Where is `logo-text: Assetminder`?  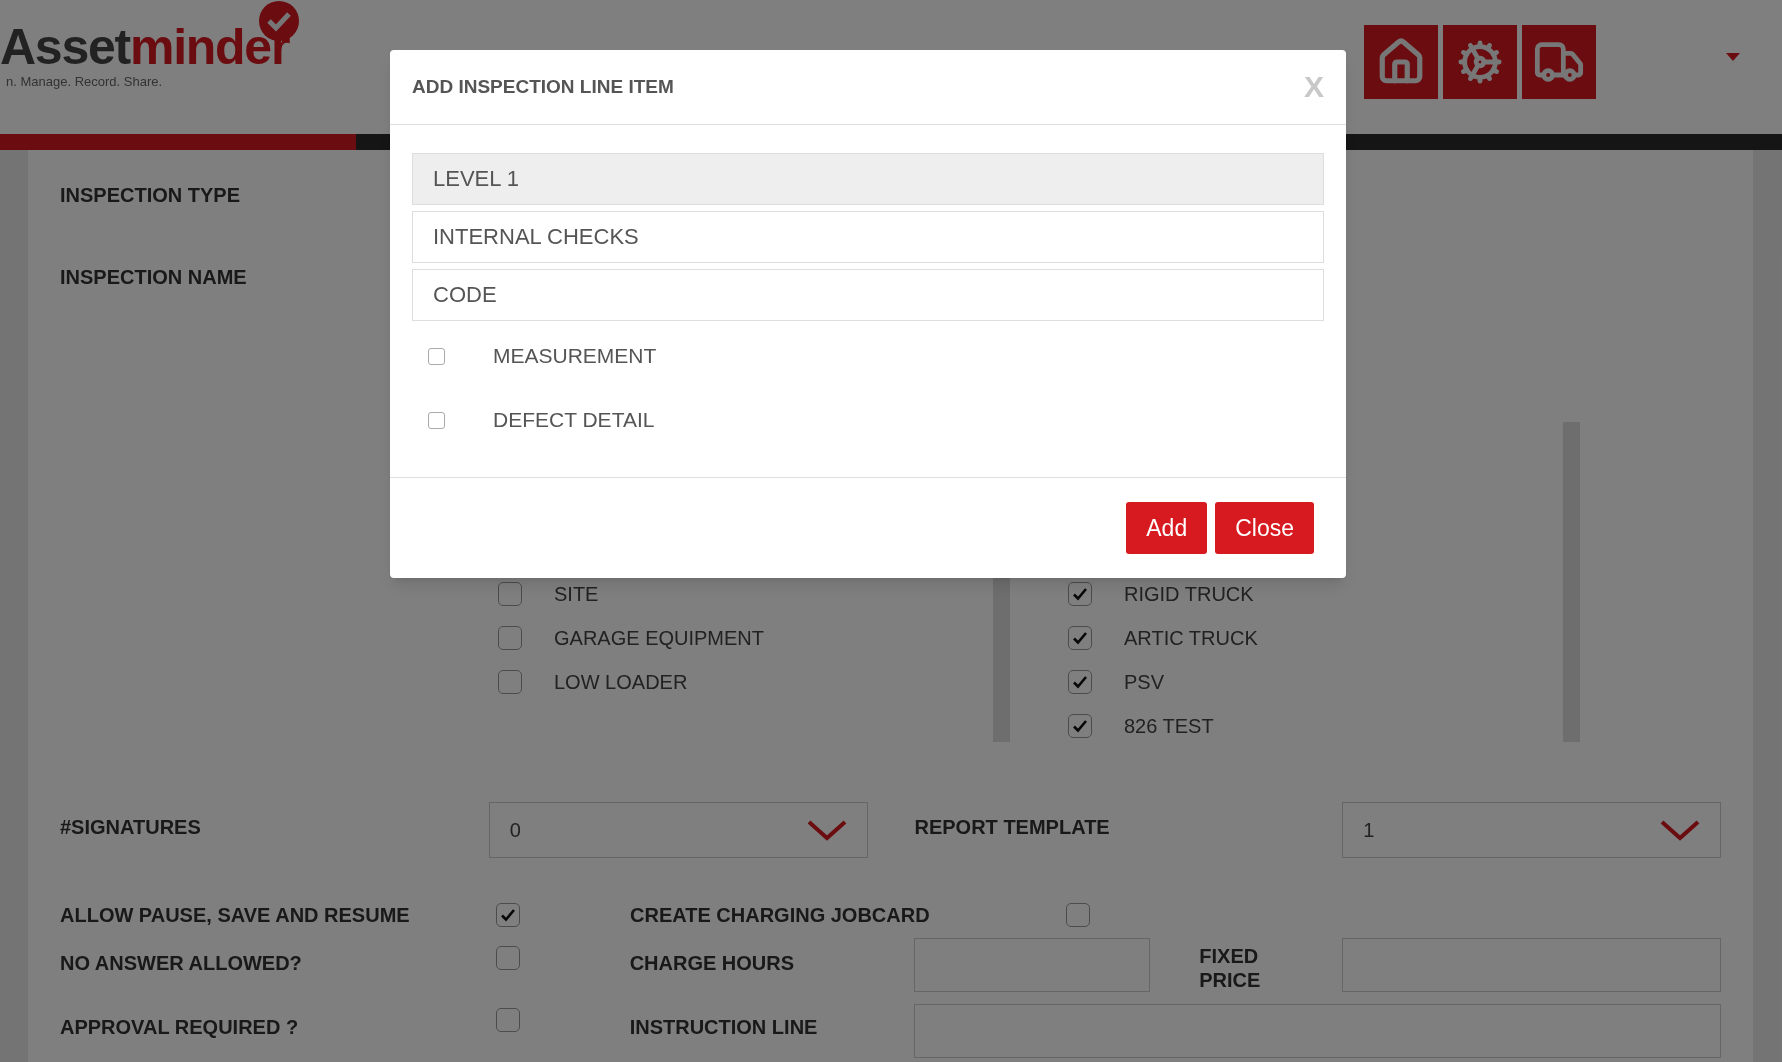 logo-text: Assetminder is located at coordinates (145, 47).